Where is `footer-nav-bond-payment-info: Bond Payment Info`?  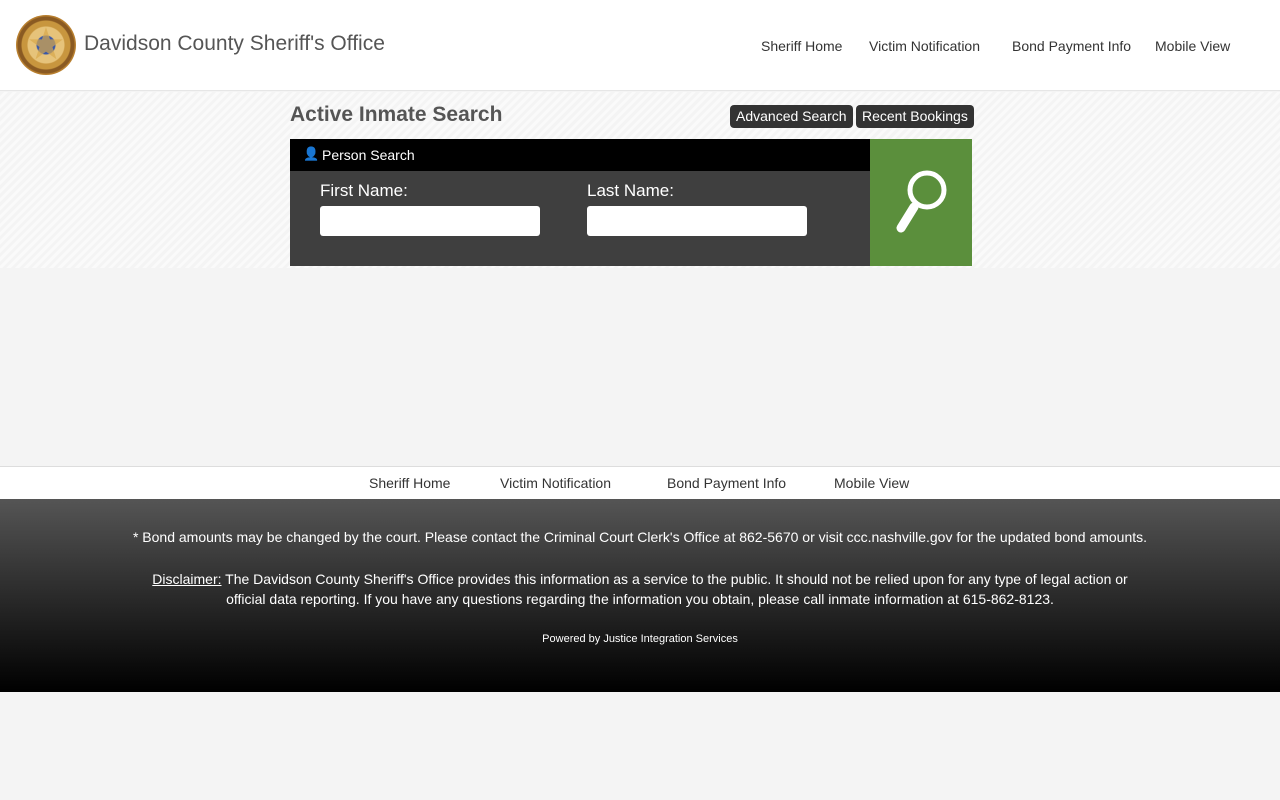 footer-nav-bond-payment-info: Bond Payment Info is located at coordinates (726, 483).